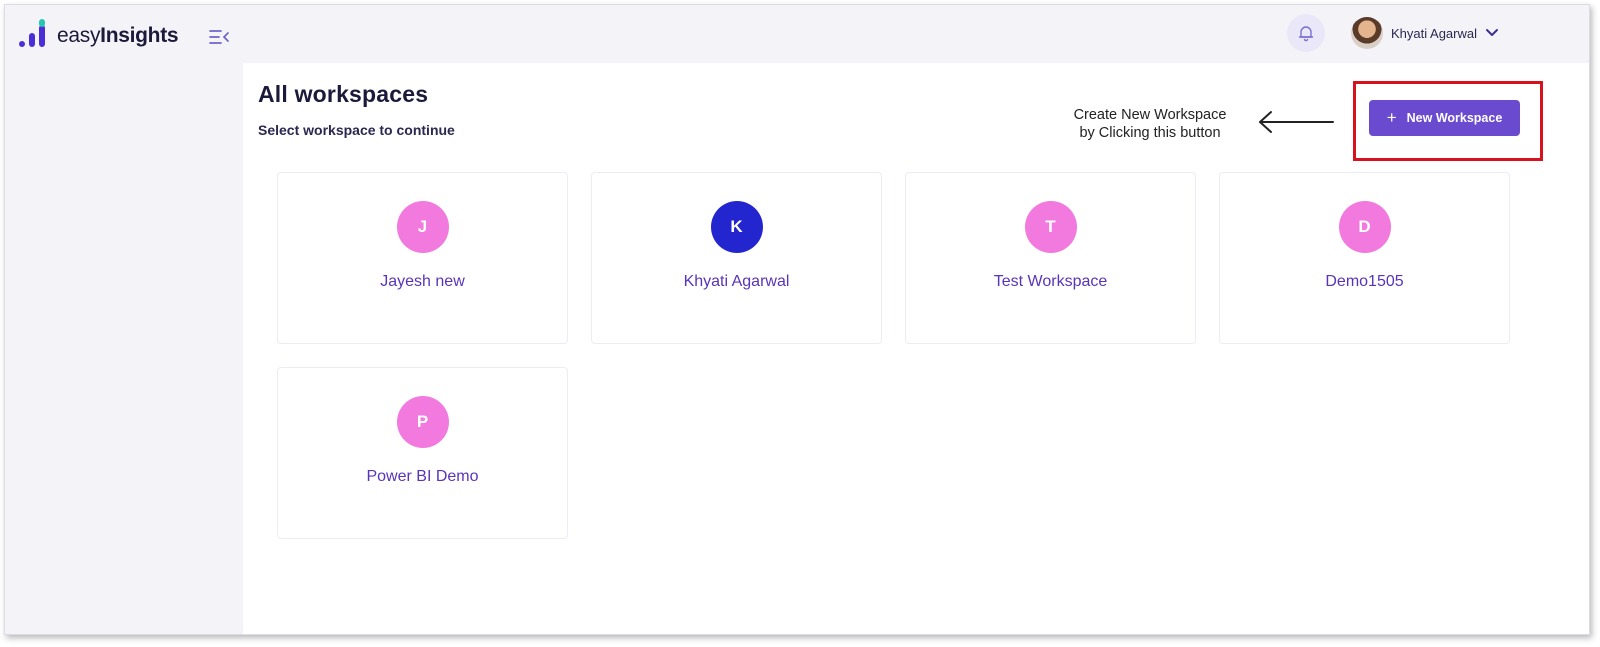 The width and height of the screenshot is (1600, 647). Describe the element at coordinates (422, 476) in the screenshot. I see `workspace-name: Power BI Demo` at that location.